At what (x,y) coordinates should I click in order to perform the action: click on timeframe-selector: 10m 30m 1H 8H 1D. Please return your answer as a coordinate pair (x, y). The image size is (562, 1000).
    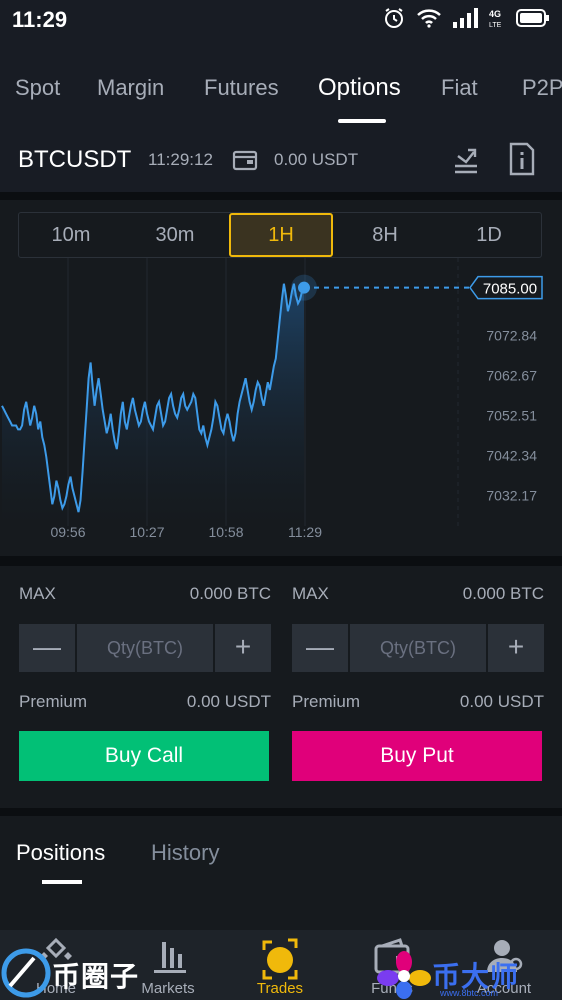
    Looking at the image, I should click on (280, 235).